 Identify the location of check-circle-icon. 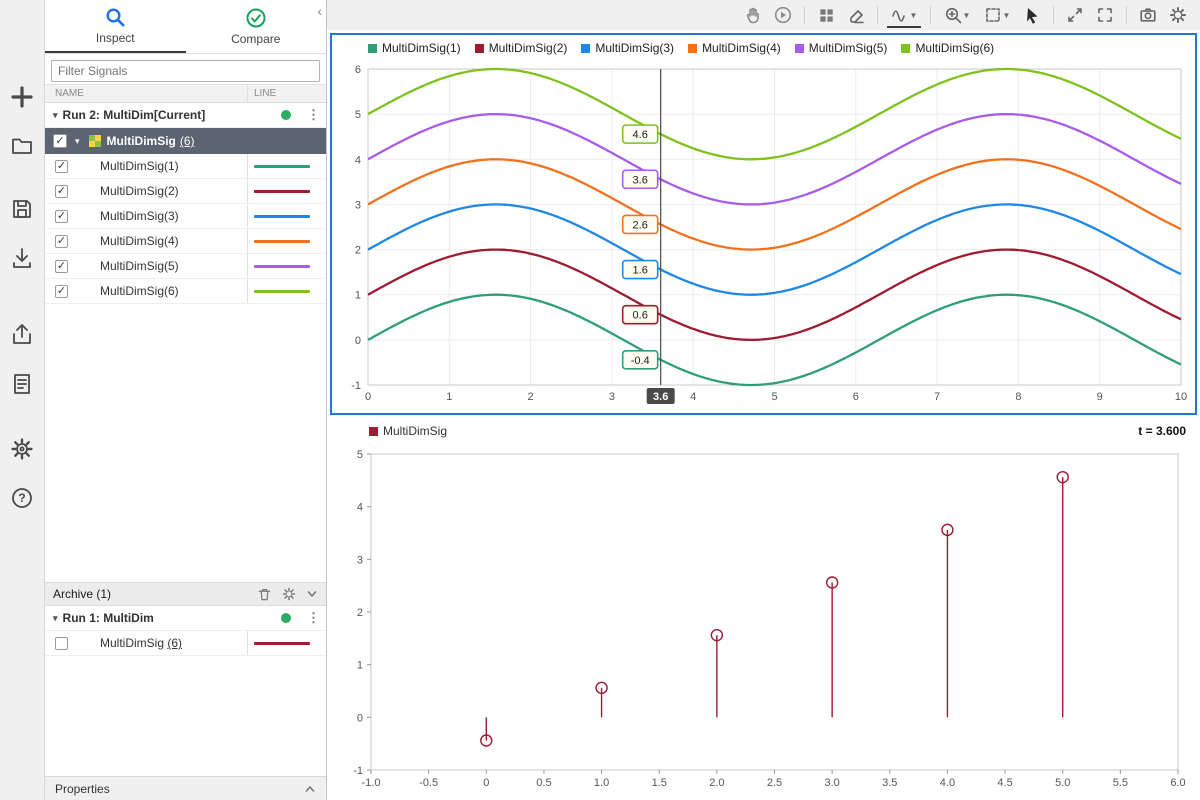
(256, 18).